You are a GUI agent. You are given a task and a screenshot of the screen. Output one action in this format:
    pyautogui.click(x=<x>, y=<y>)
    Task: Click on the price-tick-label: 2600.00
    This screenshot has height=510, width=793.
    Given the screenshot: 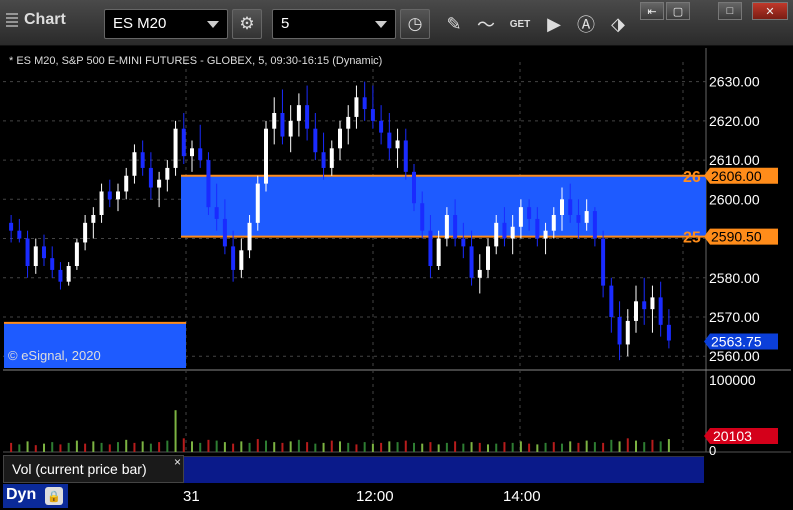 What is the action you would take?
    pyautogui.click(x=734, y=199)
    